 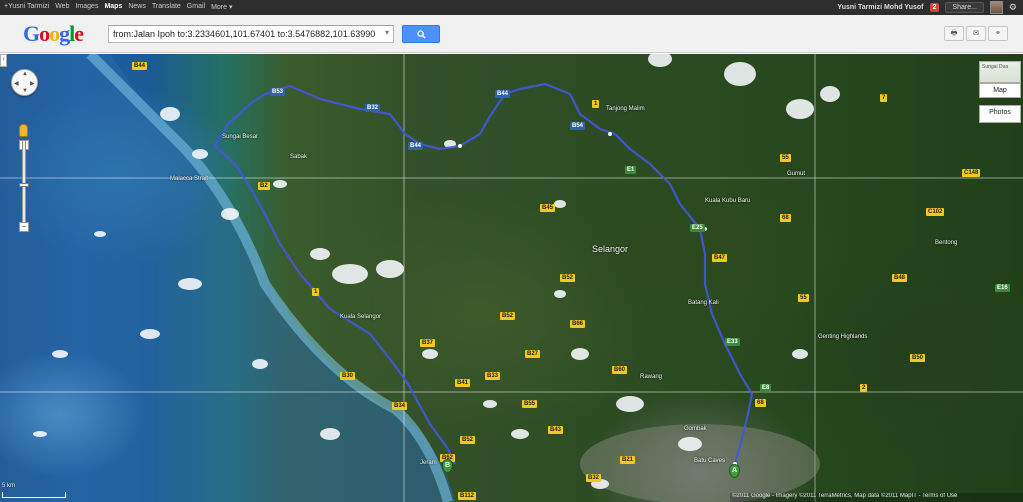 I want to click on place-label: Malacca Strait, so click(x=189, y=179).